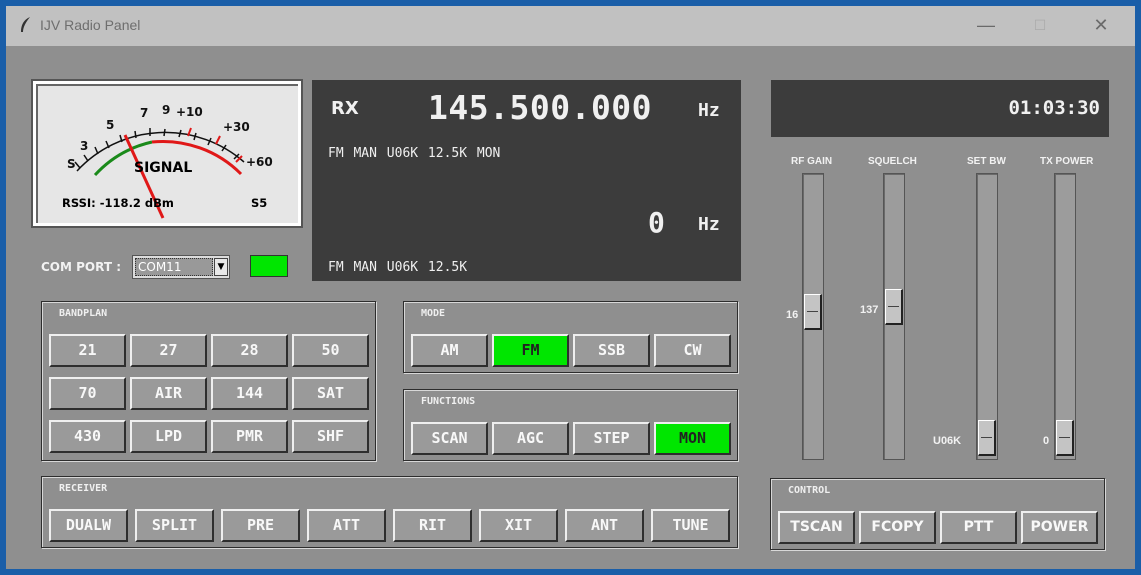 This screenshot has width=1141, height=575. I want to click on status-line: FM MAN U06K 12.5K MON, so click(414, 153).